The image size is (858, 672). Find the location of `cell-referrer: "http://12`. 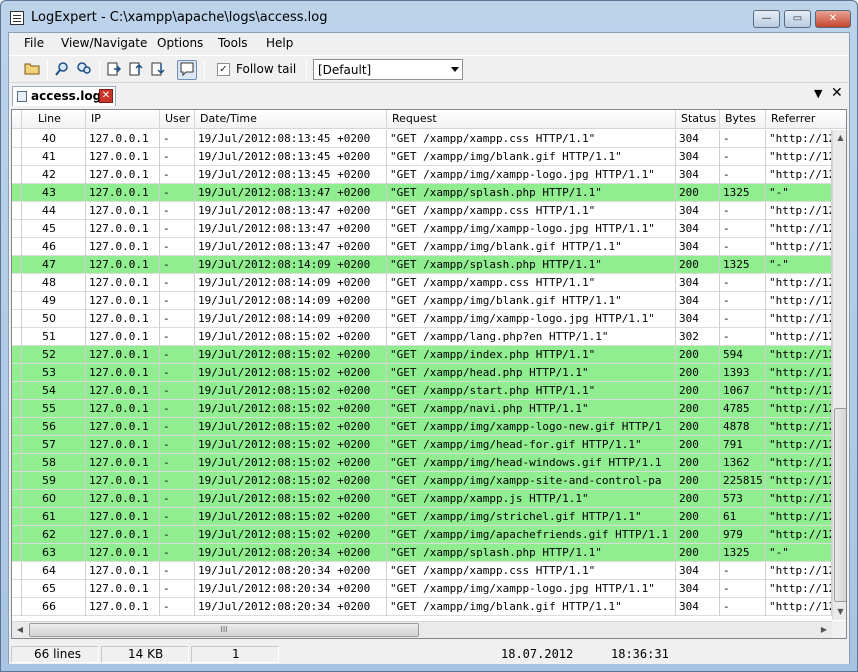

cell-referrer: "http://12 is located at coordinates (799, 247).